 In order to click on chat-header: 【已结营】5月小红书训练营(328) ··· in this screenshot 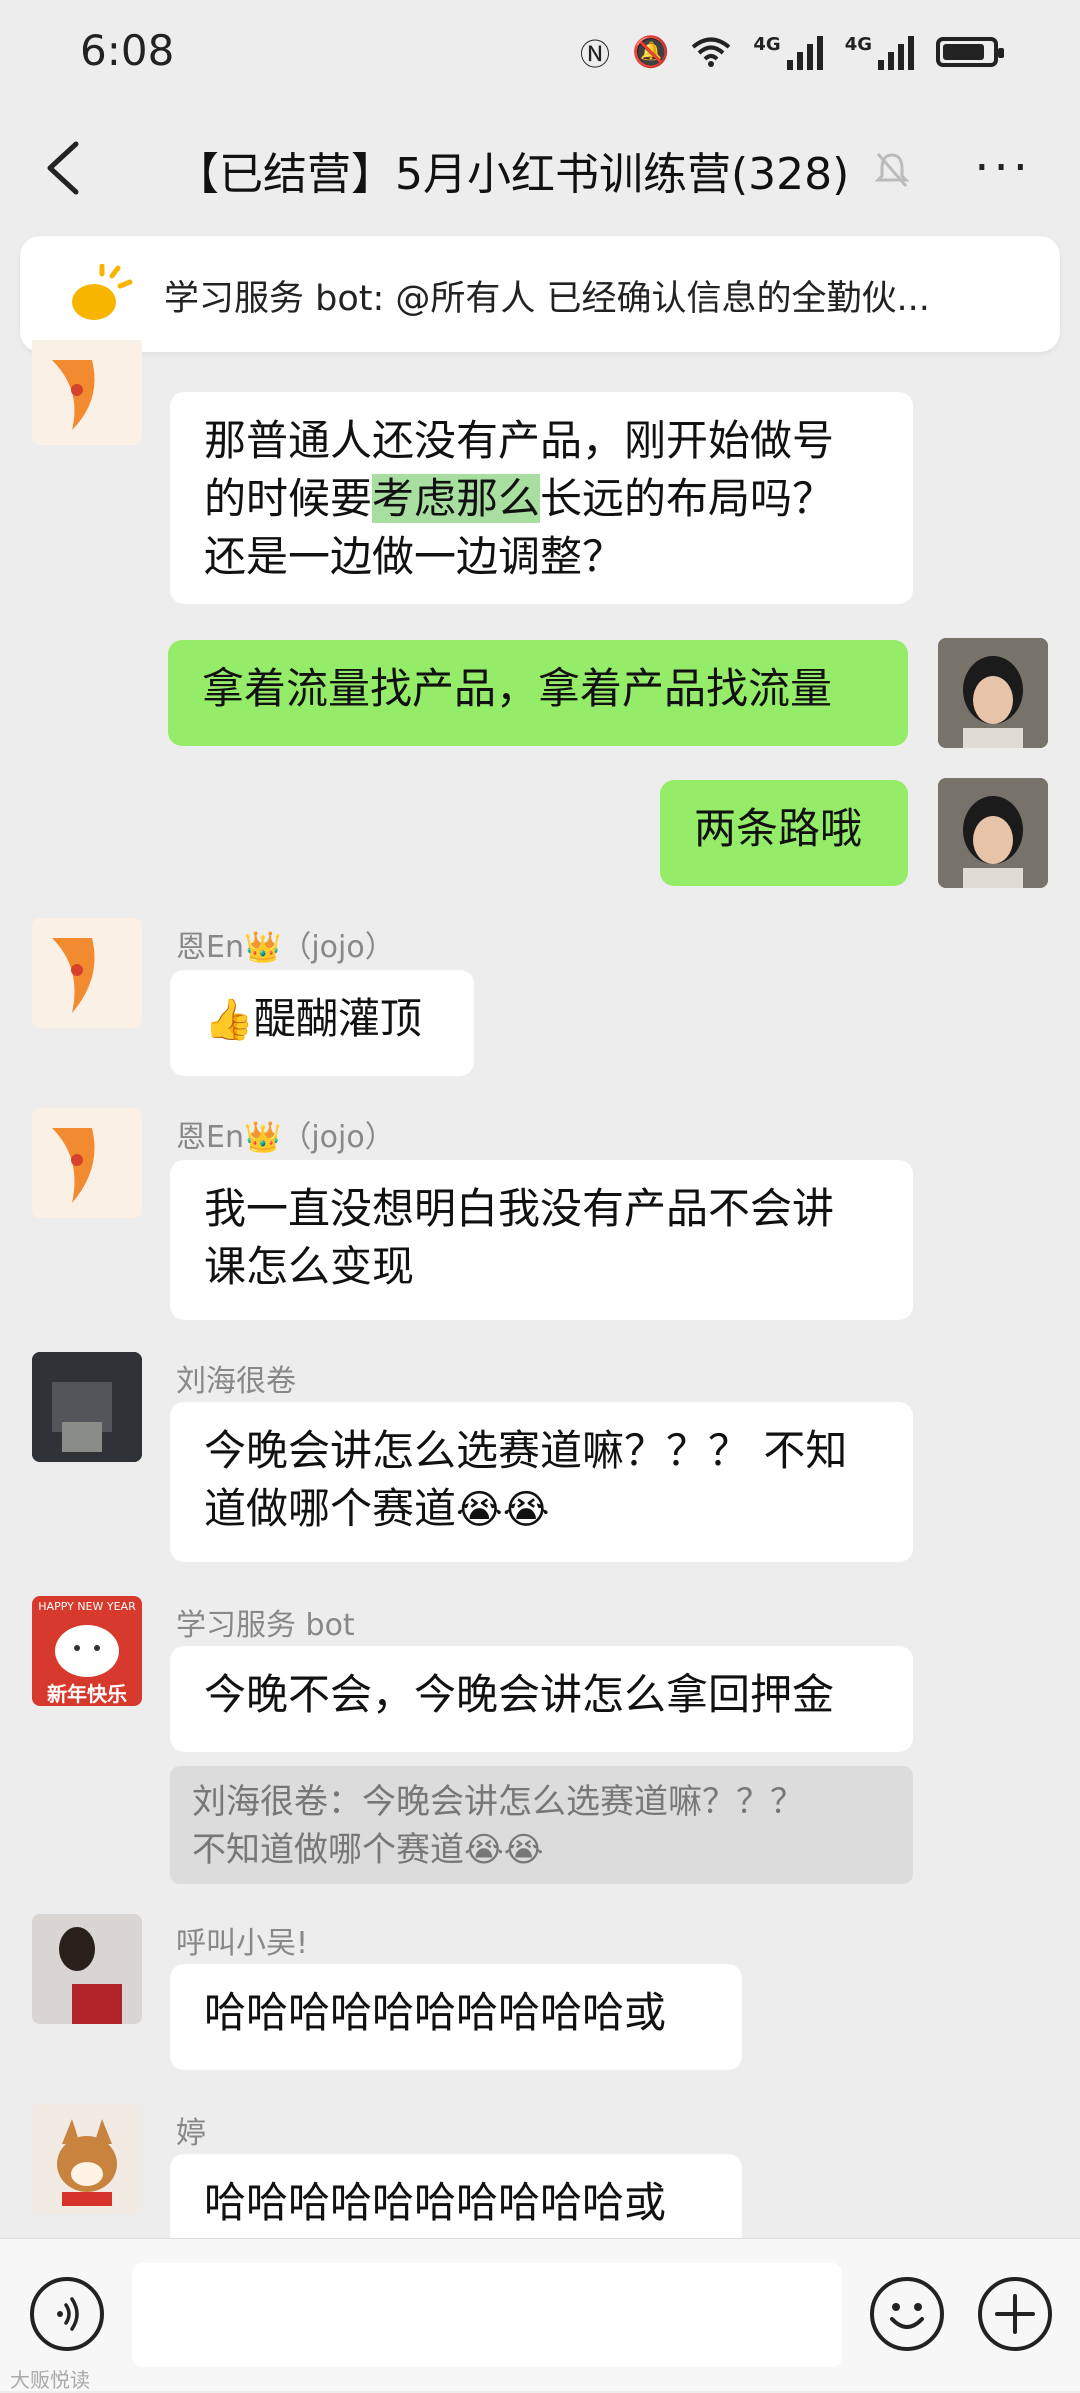, I will do `click(540, 169)`.